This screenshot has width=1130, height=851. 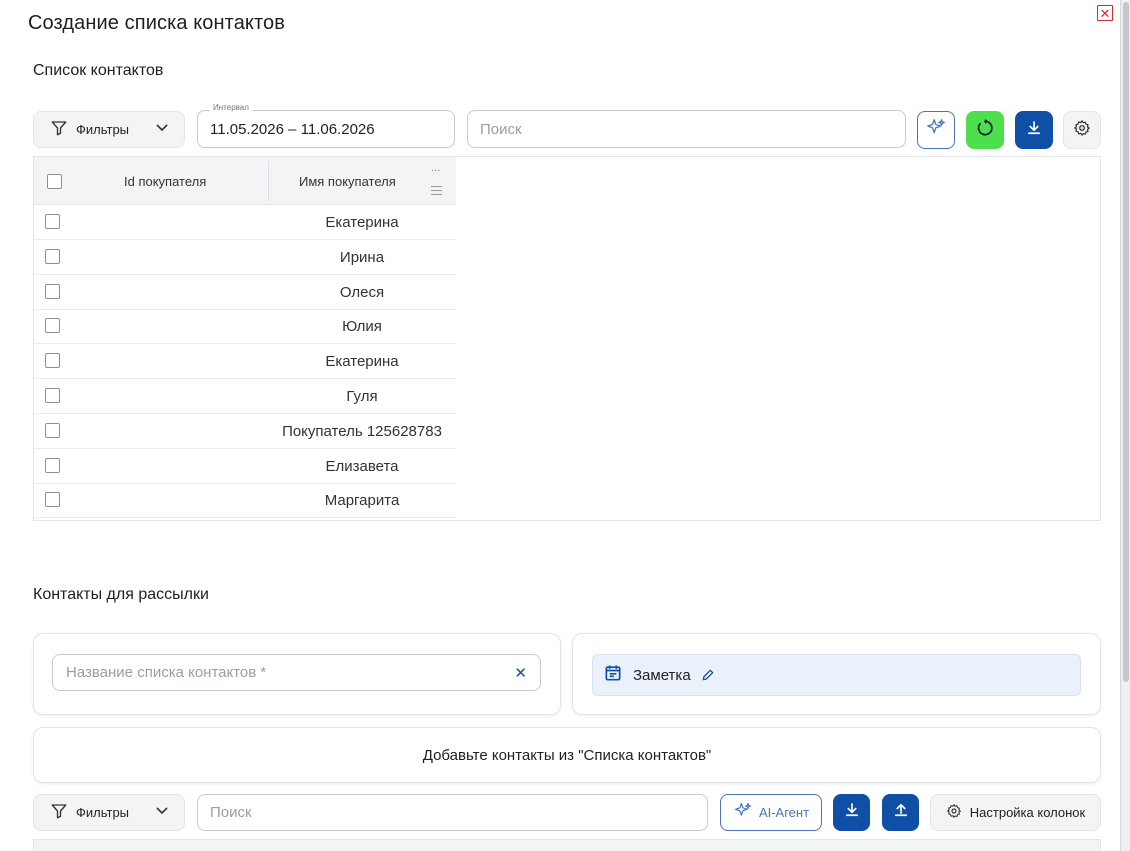 What do you see at coordinates (784, 812) in the screenshot?
I see `ai-agent-label: AI-Агент` at bounding box center [784, 812].